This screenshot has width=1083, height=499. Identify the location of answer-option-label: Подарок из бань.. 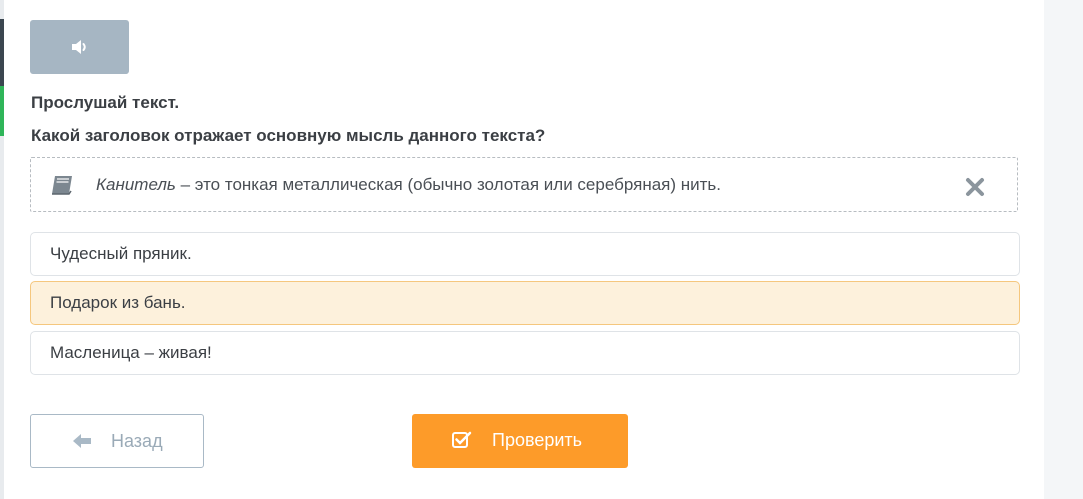
(118, 302).